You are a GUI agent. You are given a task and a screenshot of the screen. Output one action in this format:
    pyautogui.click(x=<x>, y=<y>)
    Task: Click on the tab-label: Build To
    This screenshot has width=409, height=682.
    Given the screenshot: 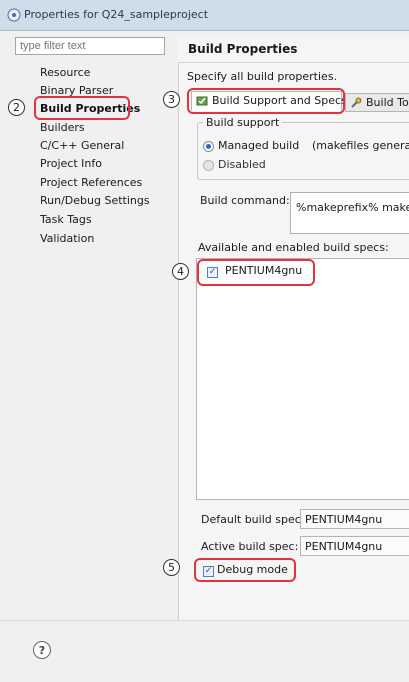 What is the action you would take?
    pyautogui.click(x=387, y=102)
    